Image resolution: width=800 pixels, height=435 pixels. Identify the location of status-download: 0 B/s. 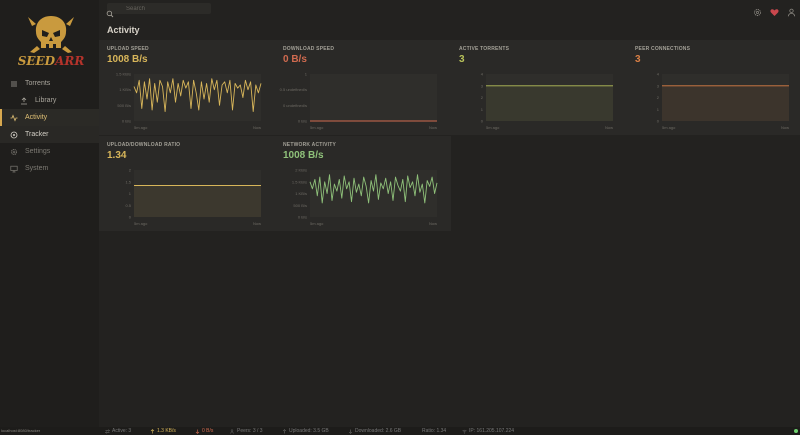
(204, 431).